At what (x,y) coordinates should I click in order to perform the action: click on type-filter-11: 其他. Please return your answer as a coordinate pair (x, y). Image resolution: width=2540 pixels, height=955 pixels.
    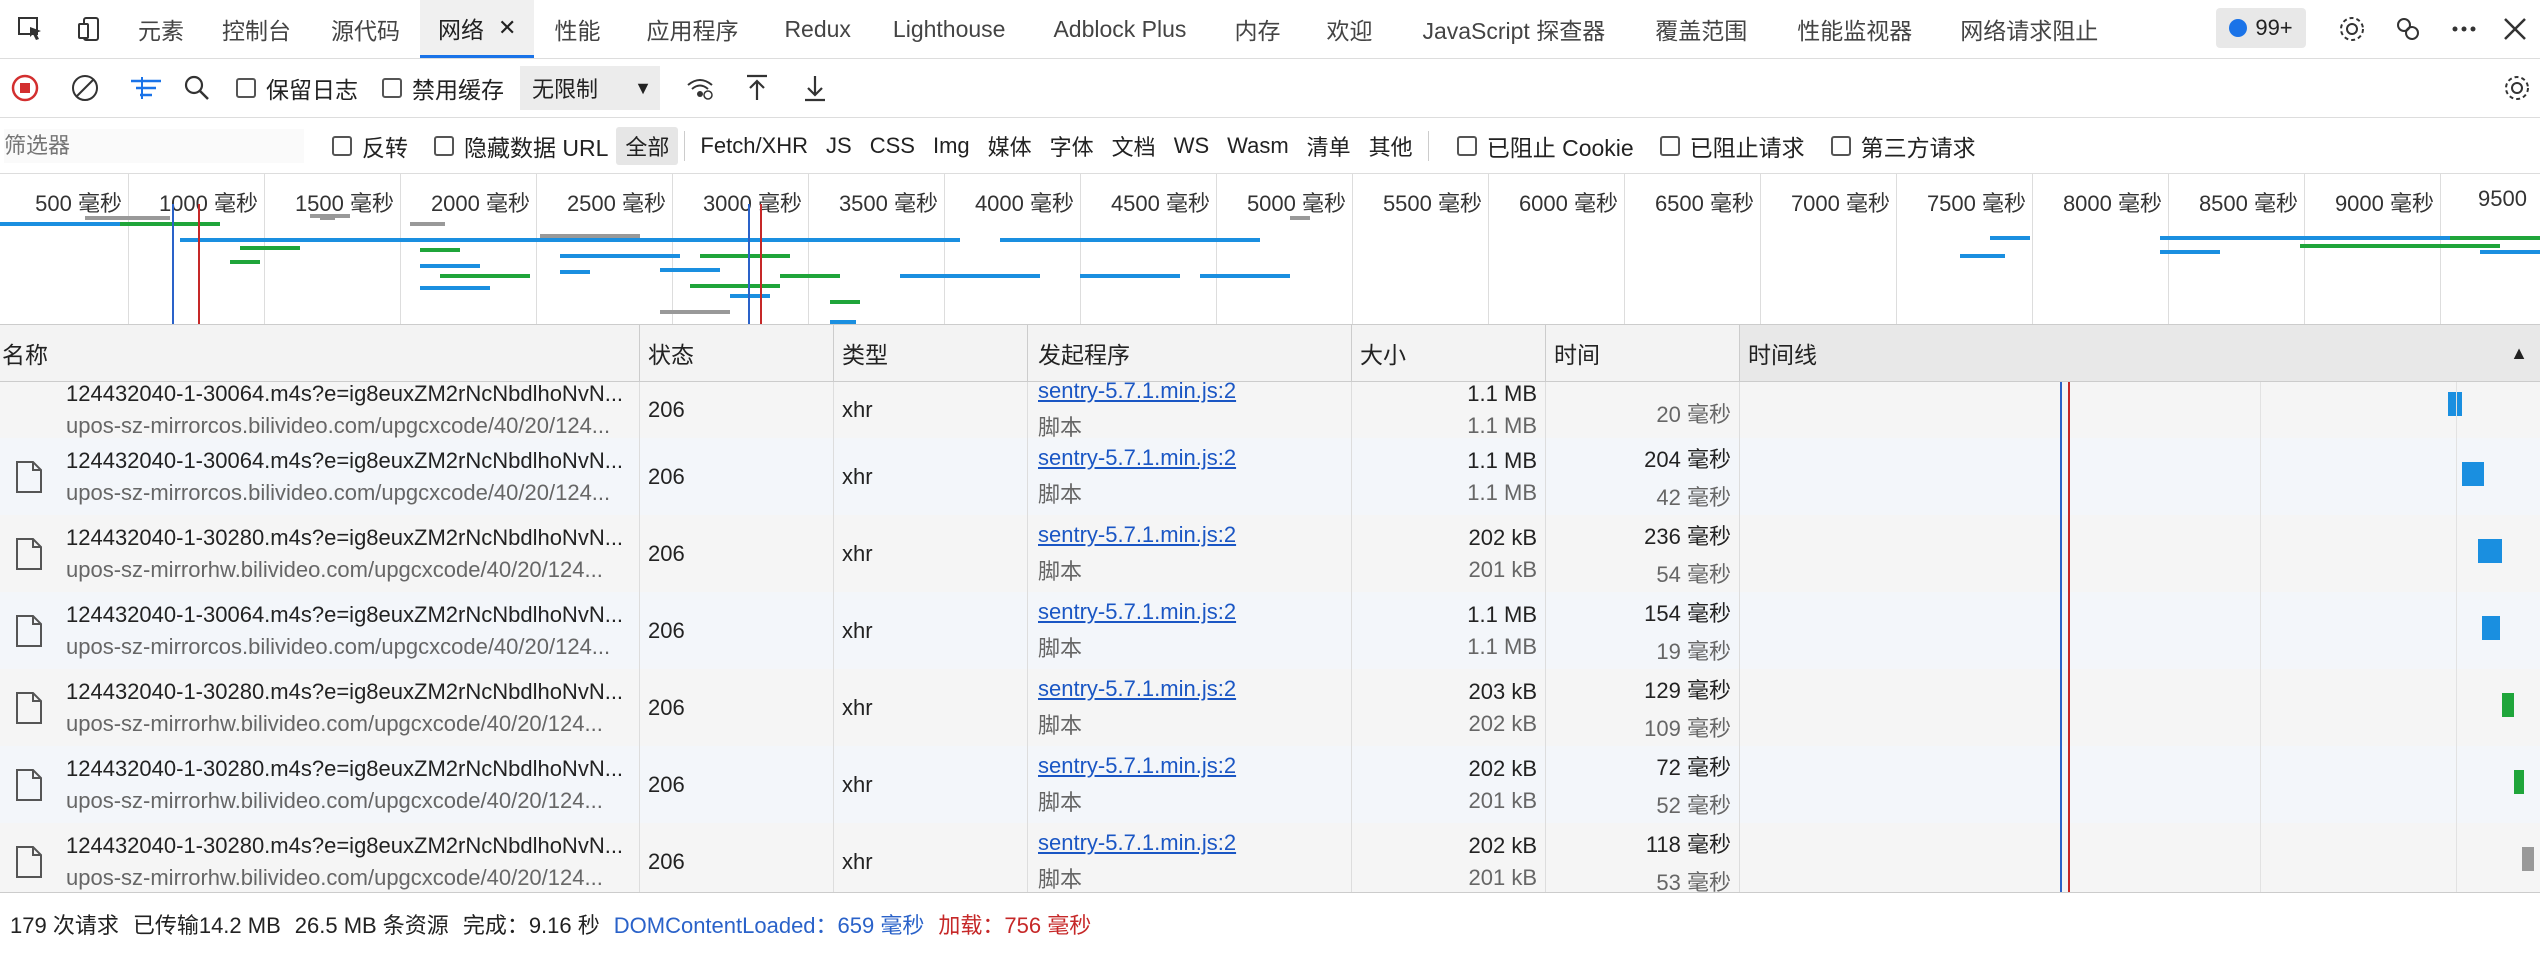
    Looking at the image, I should click on (1391, 146).